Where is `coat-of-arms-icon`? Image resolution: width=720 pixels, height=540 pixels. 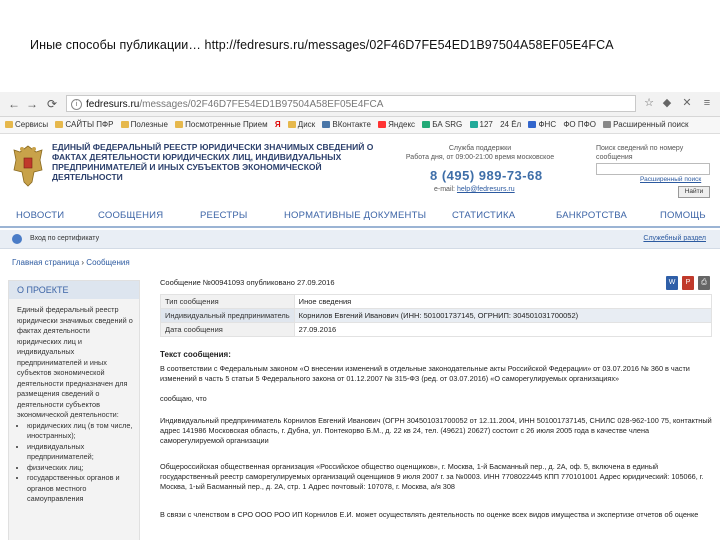
coat-of-arms-icon is located at coordinates (28, 165).